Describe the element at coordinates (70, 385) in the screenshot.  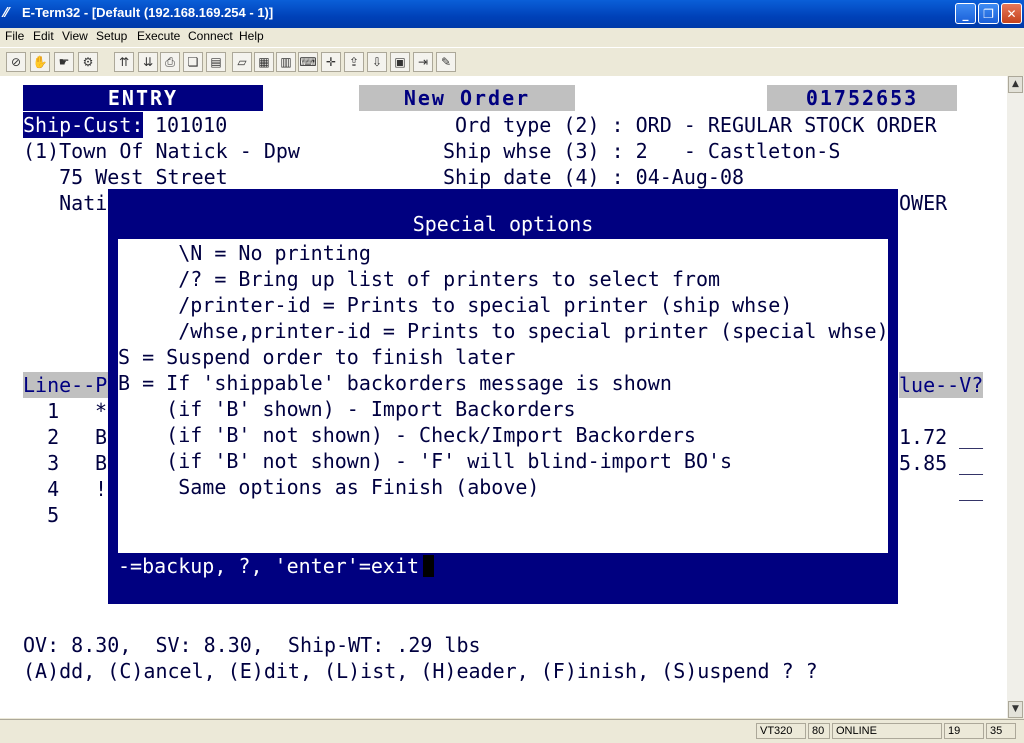
I see `lines-header-left: Line--P` at that location.